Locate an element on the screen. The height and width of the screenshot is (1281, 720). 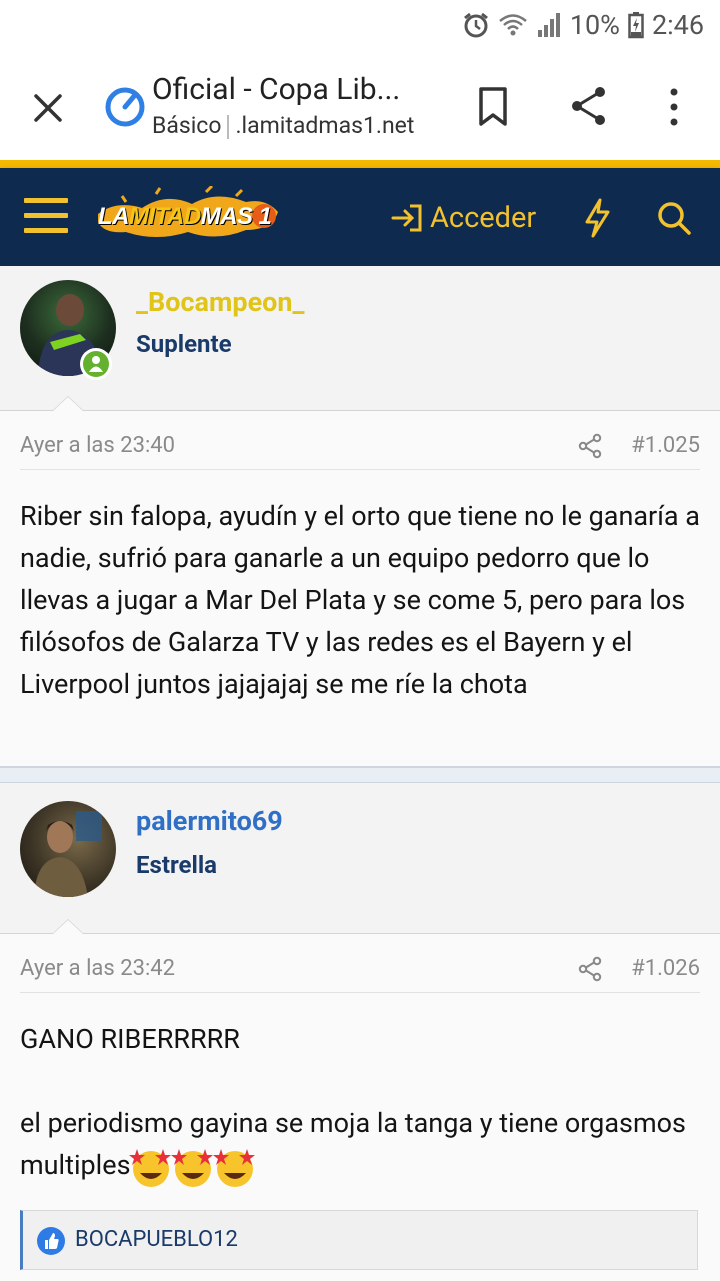
site-logo: LAMITADMAS 1 is located at coordinates (188, 216).